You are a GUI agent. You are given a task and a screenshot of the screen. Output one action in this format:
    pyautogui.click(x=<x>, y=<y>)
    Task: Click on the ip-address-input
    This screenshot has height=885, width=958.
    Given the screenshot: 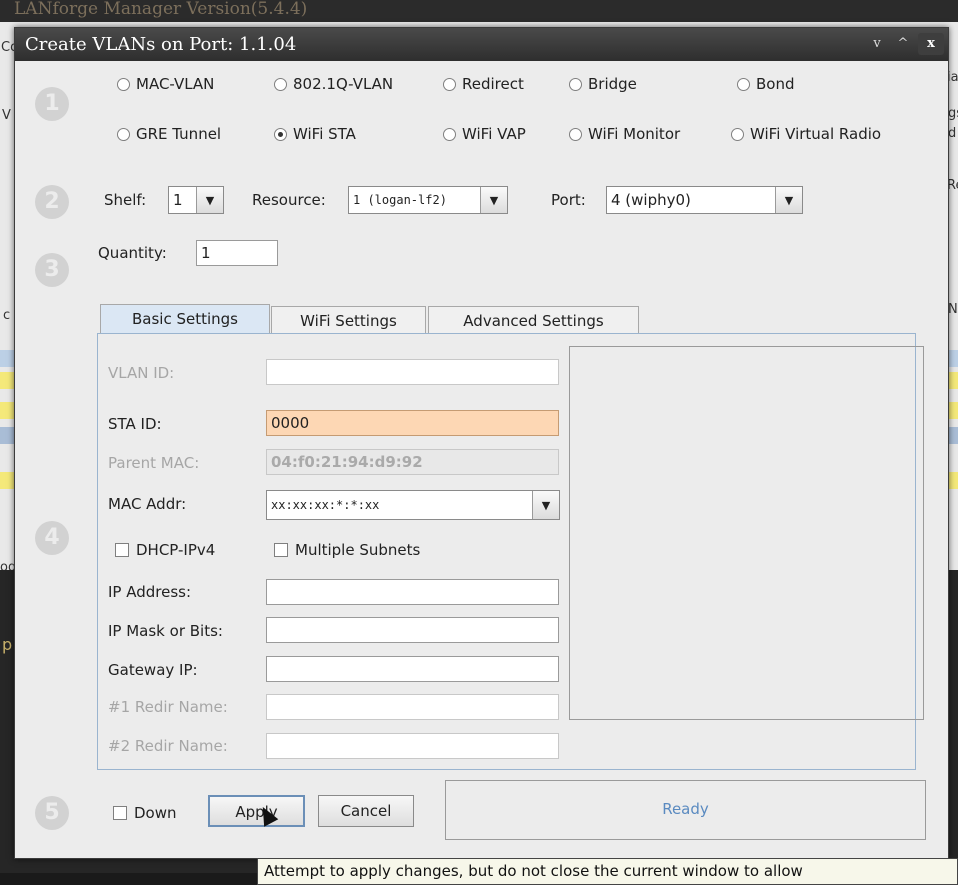 What is the action you would take?
    pyautogui.click(x=412, y=592)
    